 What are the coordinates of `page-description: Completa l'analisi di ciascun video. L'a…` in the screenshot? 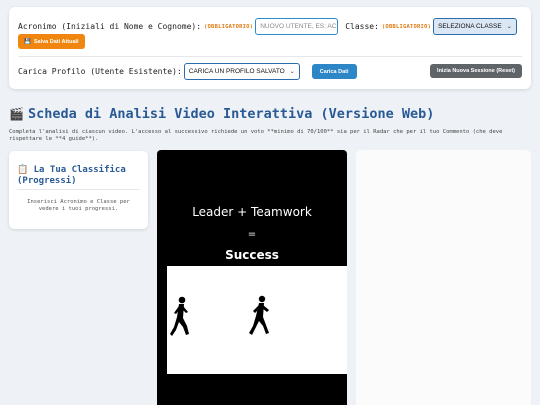 It's located at (256, 135).